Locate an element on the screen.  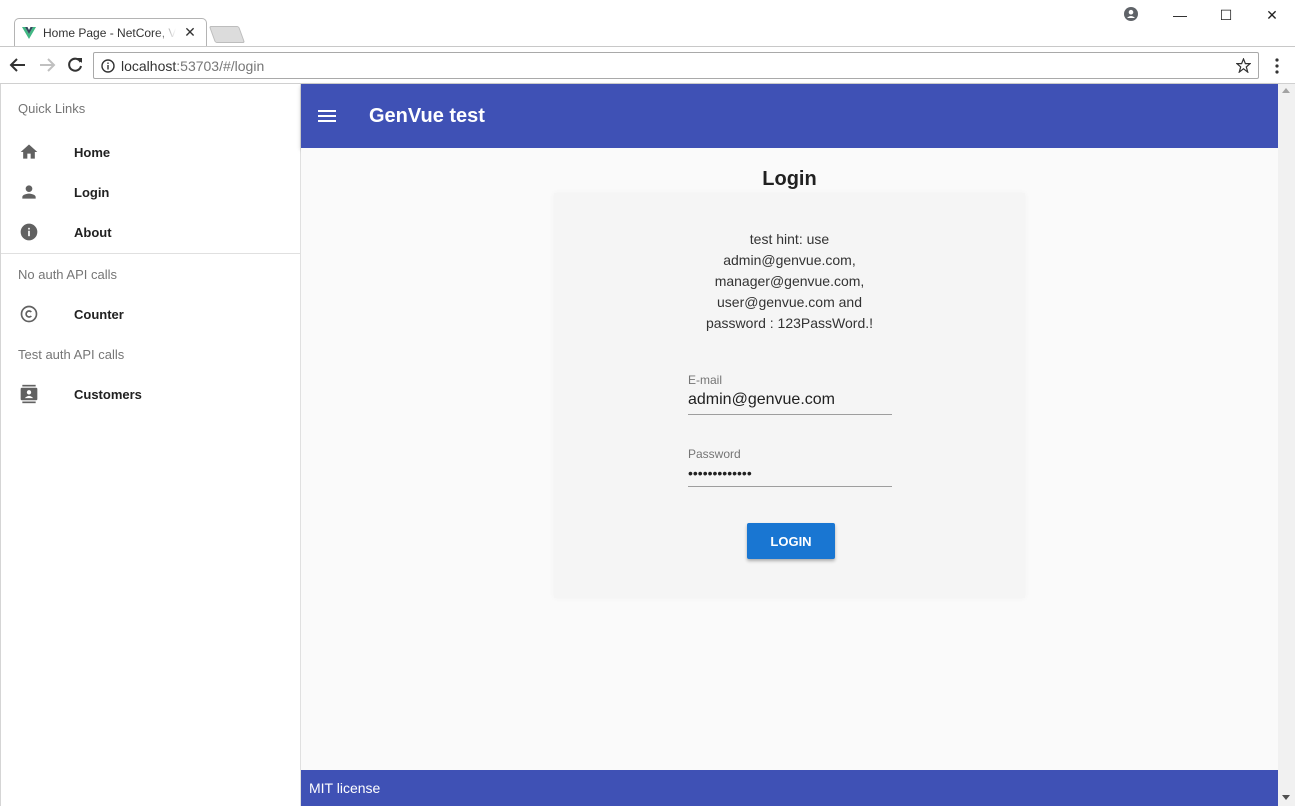
scroll-down-arrow-icon is located at coordinates (1286, 797).